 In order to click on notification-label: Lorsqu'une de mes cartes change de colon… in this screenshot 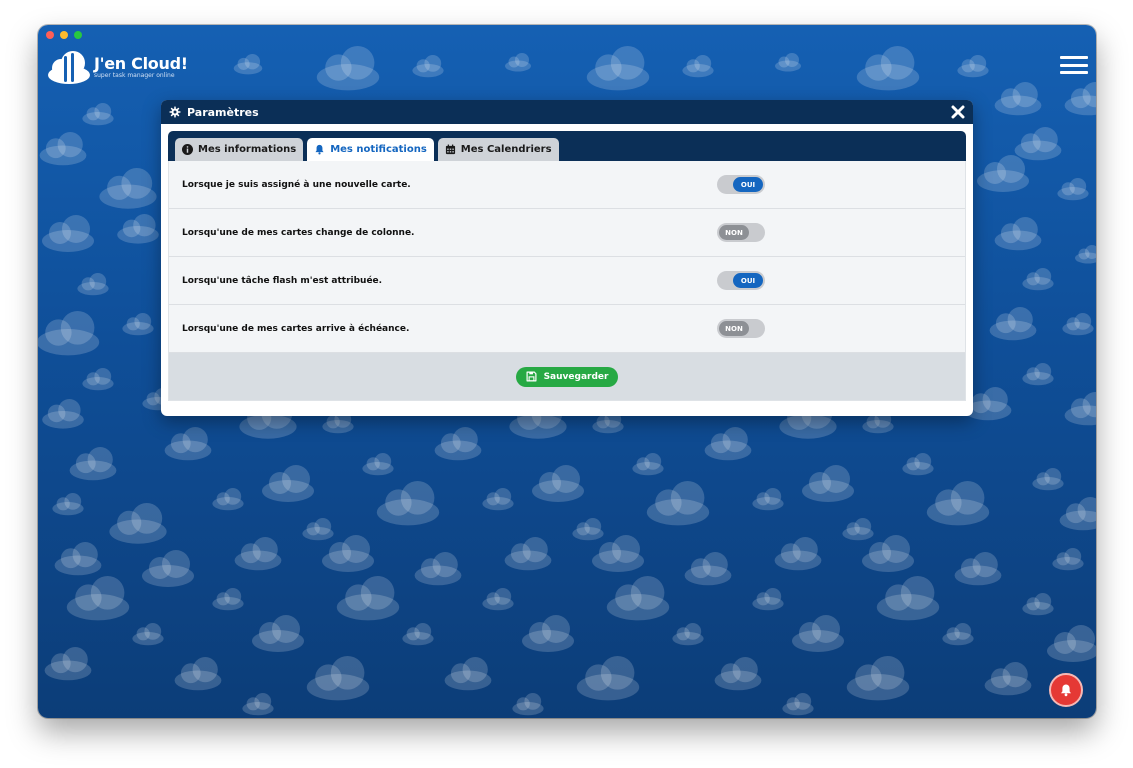, I will do `click(298, 232)`.